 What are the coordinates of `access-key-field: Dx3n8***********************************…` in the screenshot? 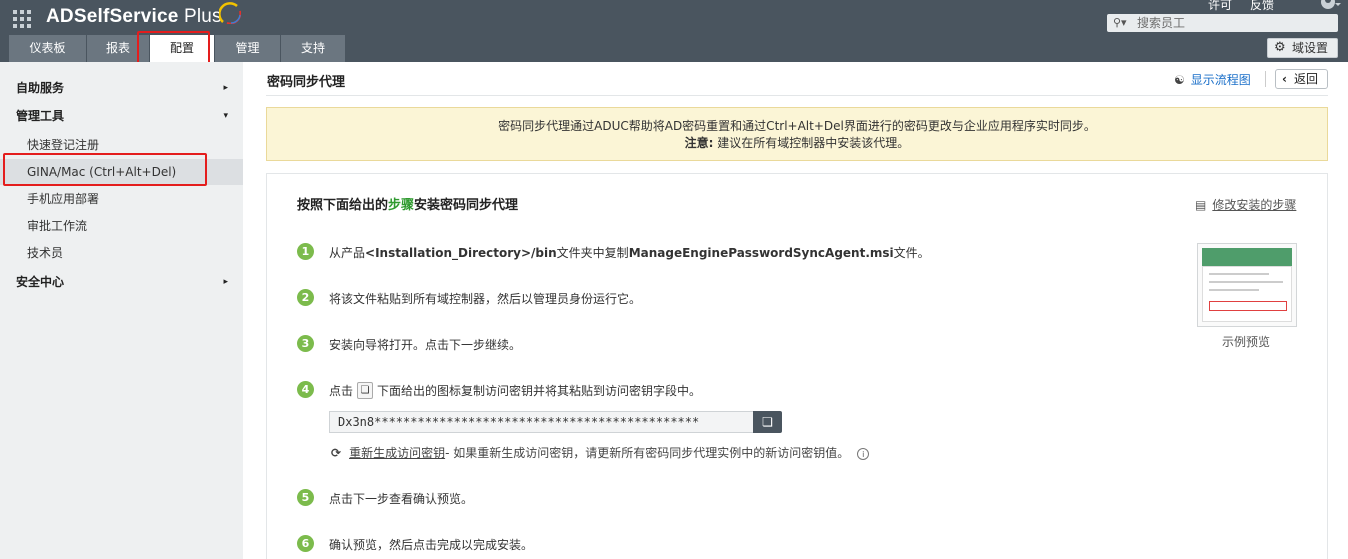 It's located at (541, 422).